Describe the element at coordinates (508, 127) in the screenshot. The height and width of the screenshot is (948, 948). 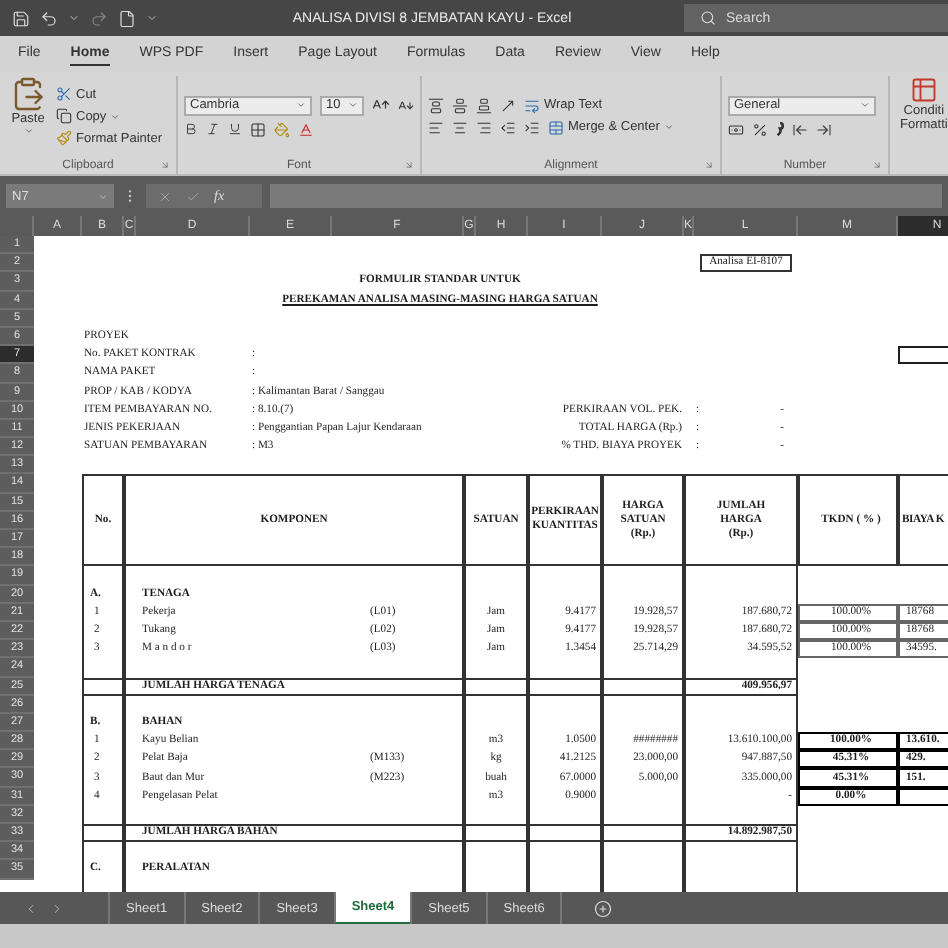
I see `decrease-indent-icon` at that location.